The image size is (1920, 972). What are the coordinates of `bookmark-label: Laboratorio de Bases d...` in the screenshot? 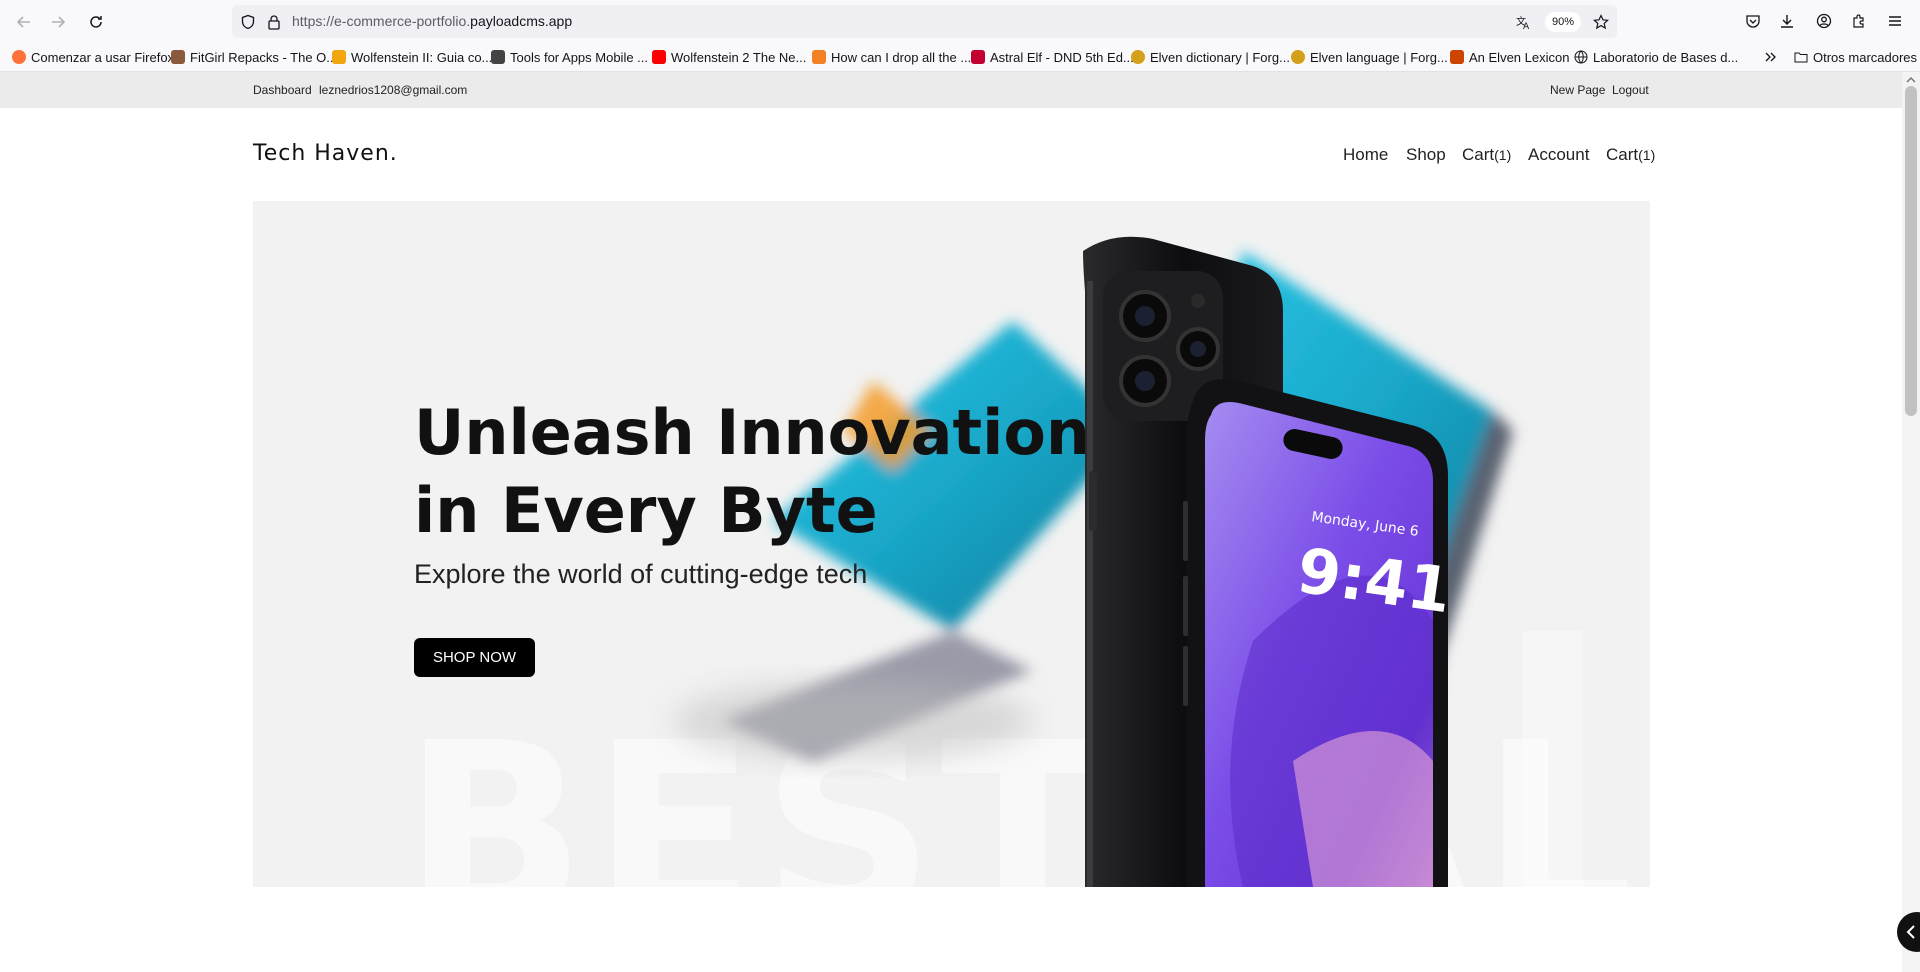 It's located at (1666, 57).